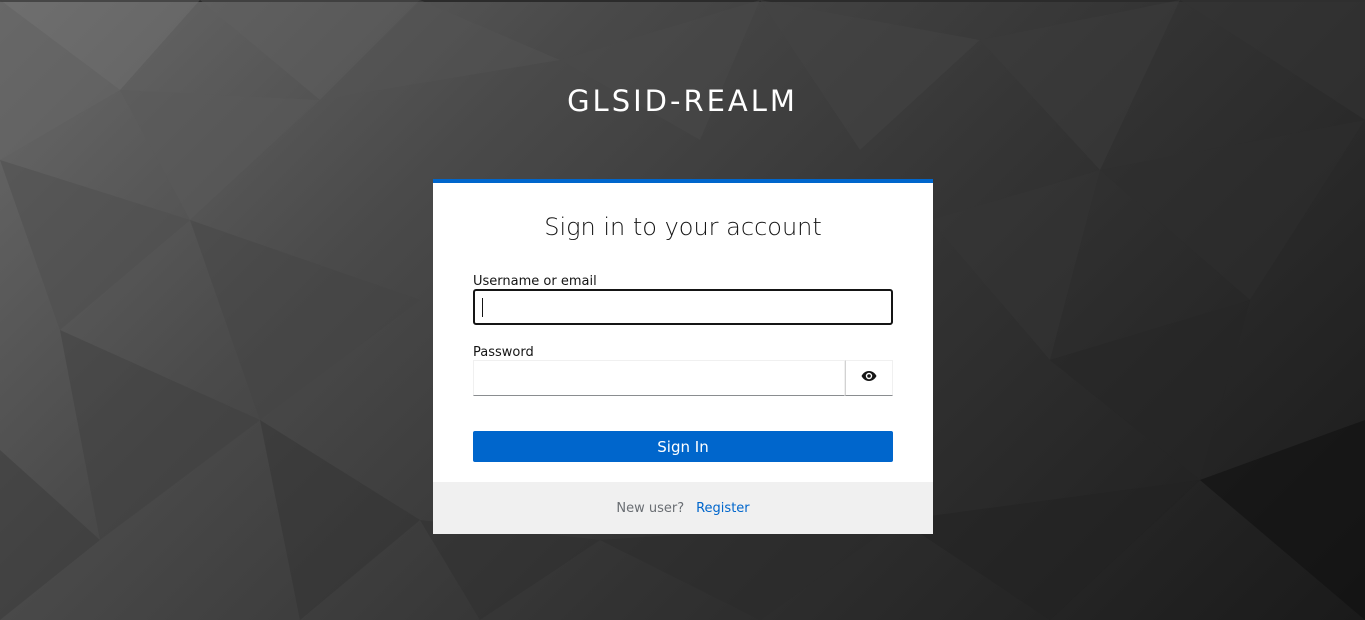 This screenshot has height=620, width=1365. I want to click on password-field-group, so click(683, 378).